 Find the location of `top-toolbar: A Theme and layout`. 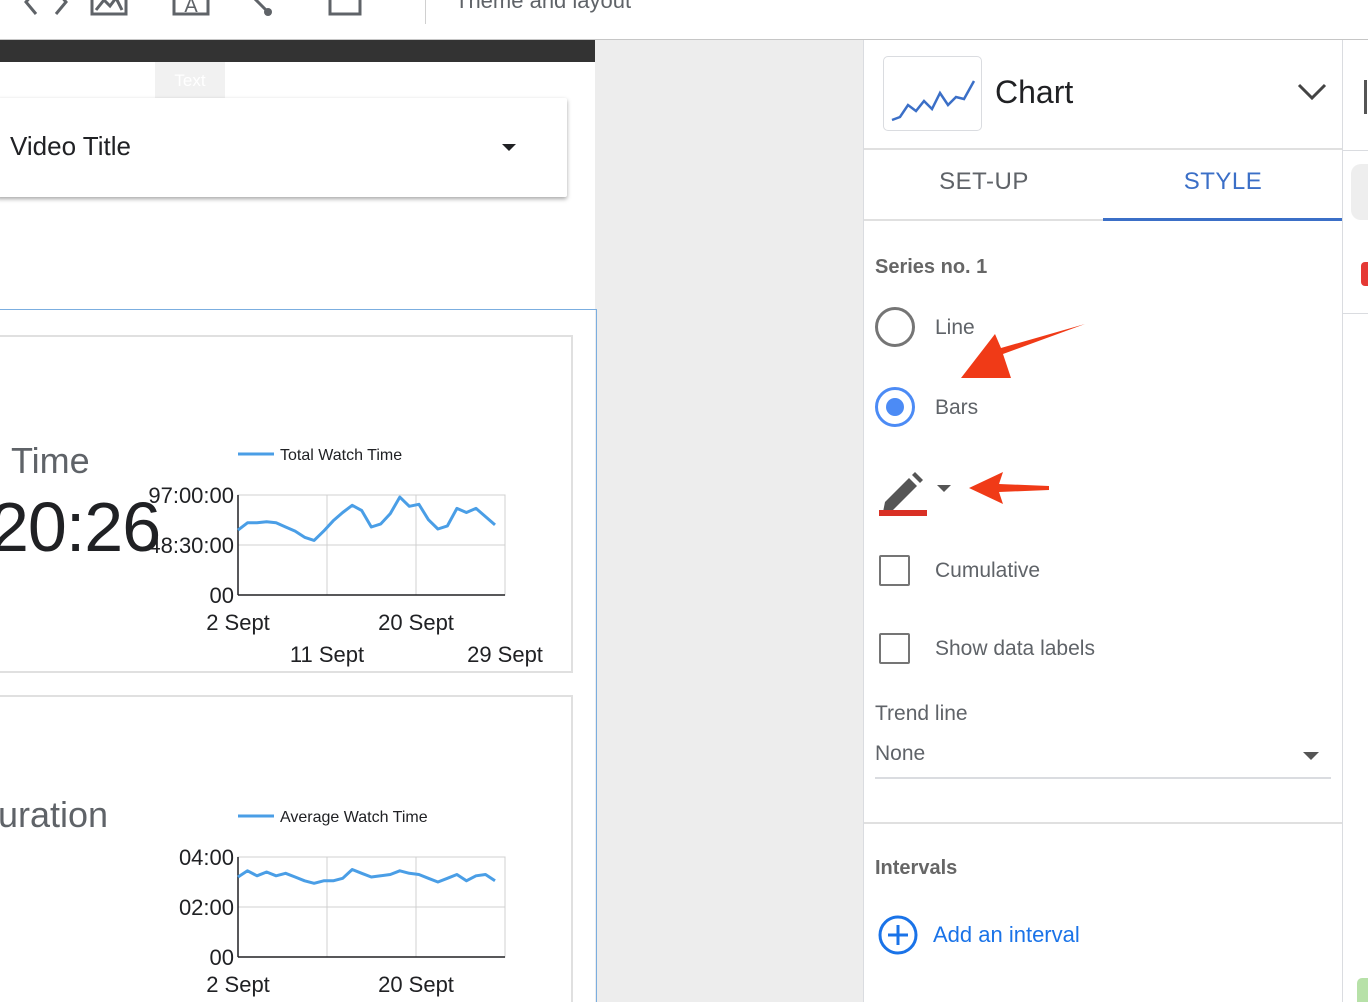

top-toolbar: A Theme and layout is located at coordinates (684, 20).